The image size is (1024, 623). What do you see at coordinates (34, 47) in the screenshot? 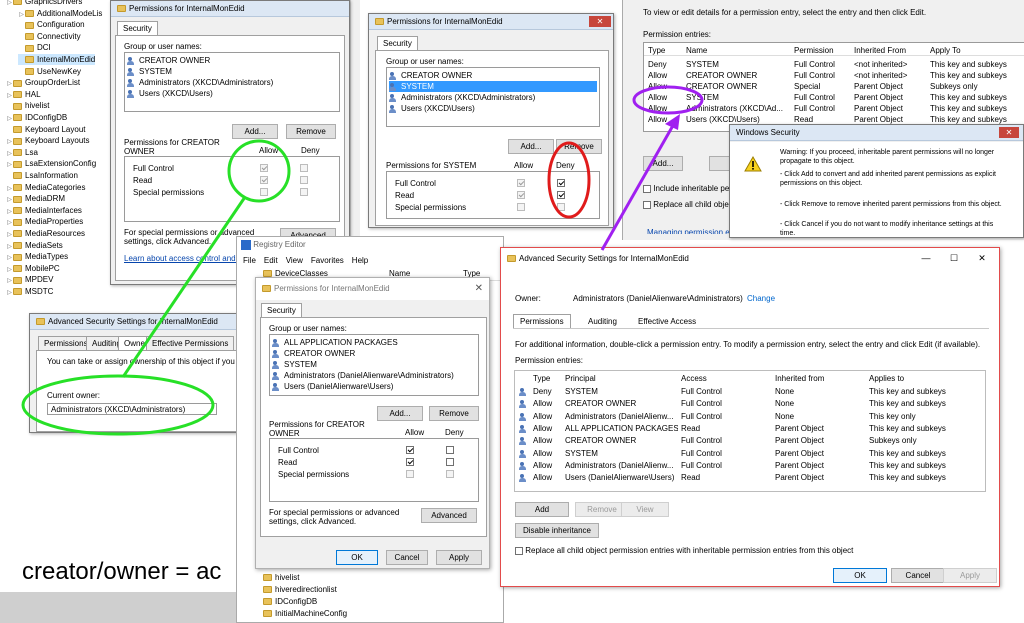
I see `tree-item: DCI` at bounding box center [34, 47].